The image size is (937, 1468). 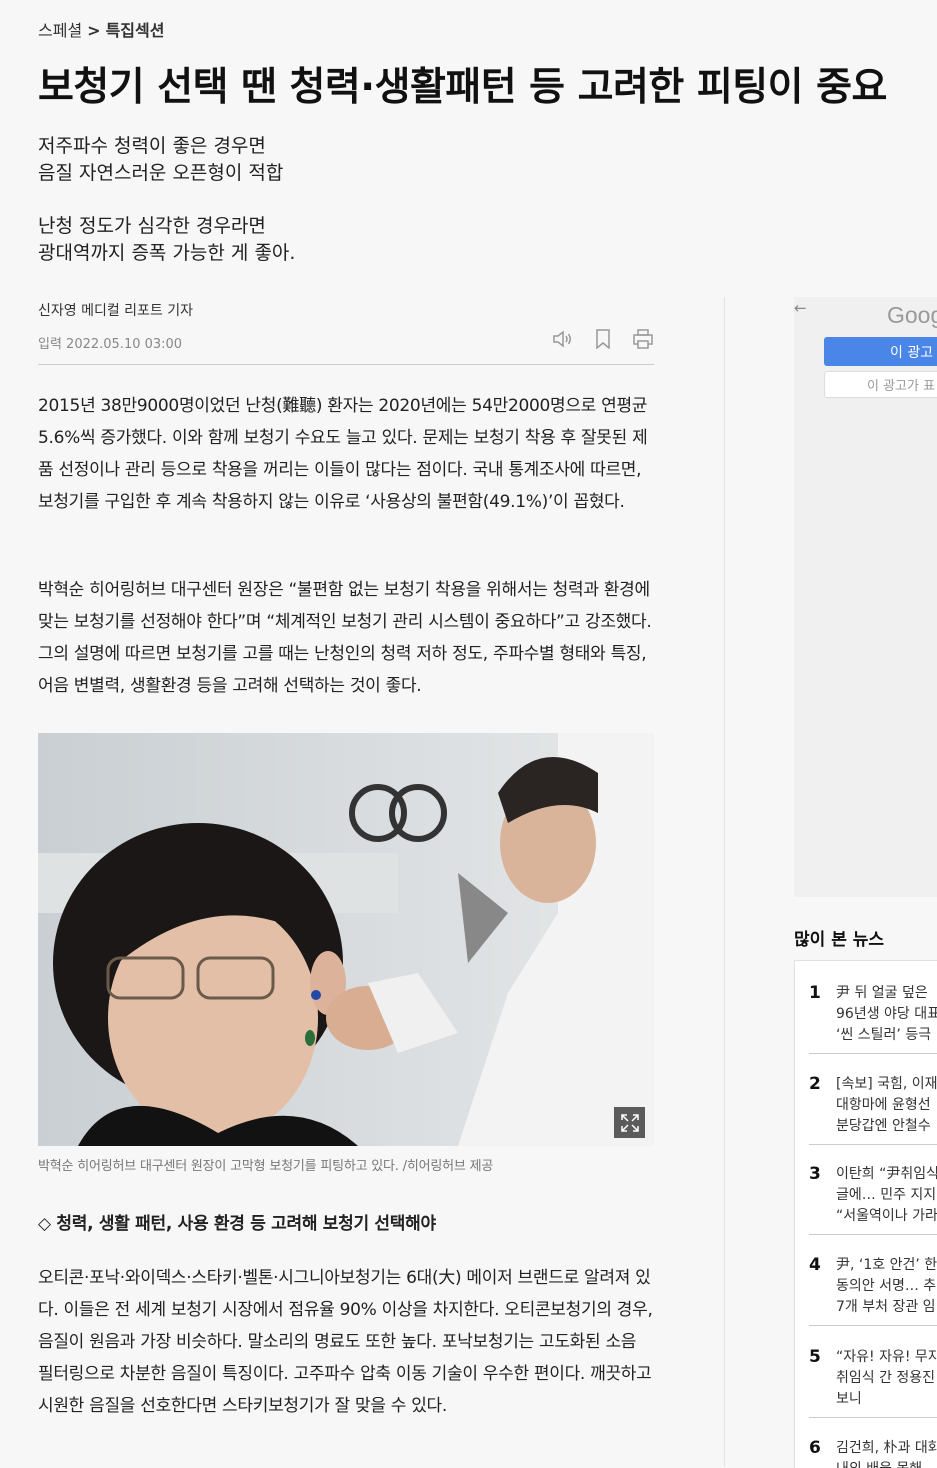 I want to click on subheadline-1: 저주파수 청력이 좋은 경우면 음질 자연스러운 오픈형이 적합, so click(x=161, y=159).